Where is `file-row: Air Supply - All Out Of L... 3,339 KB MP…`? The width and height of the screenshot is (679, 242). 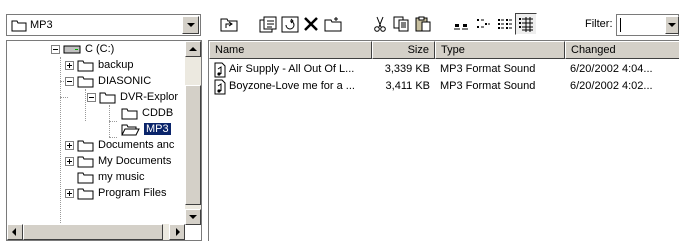
file-row: Air Supply - All Out Of L... 3,339 KB MP… is located at coordinates (444, 70).